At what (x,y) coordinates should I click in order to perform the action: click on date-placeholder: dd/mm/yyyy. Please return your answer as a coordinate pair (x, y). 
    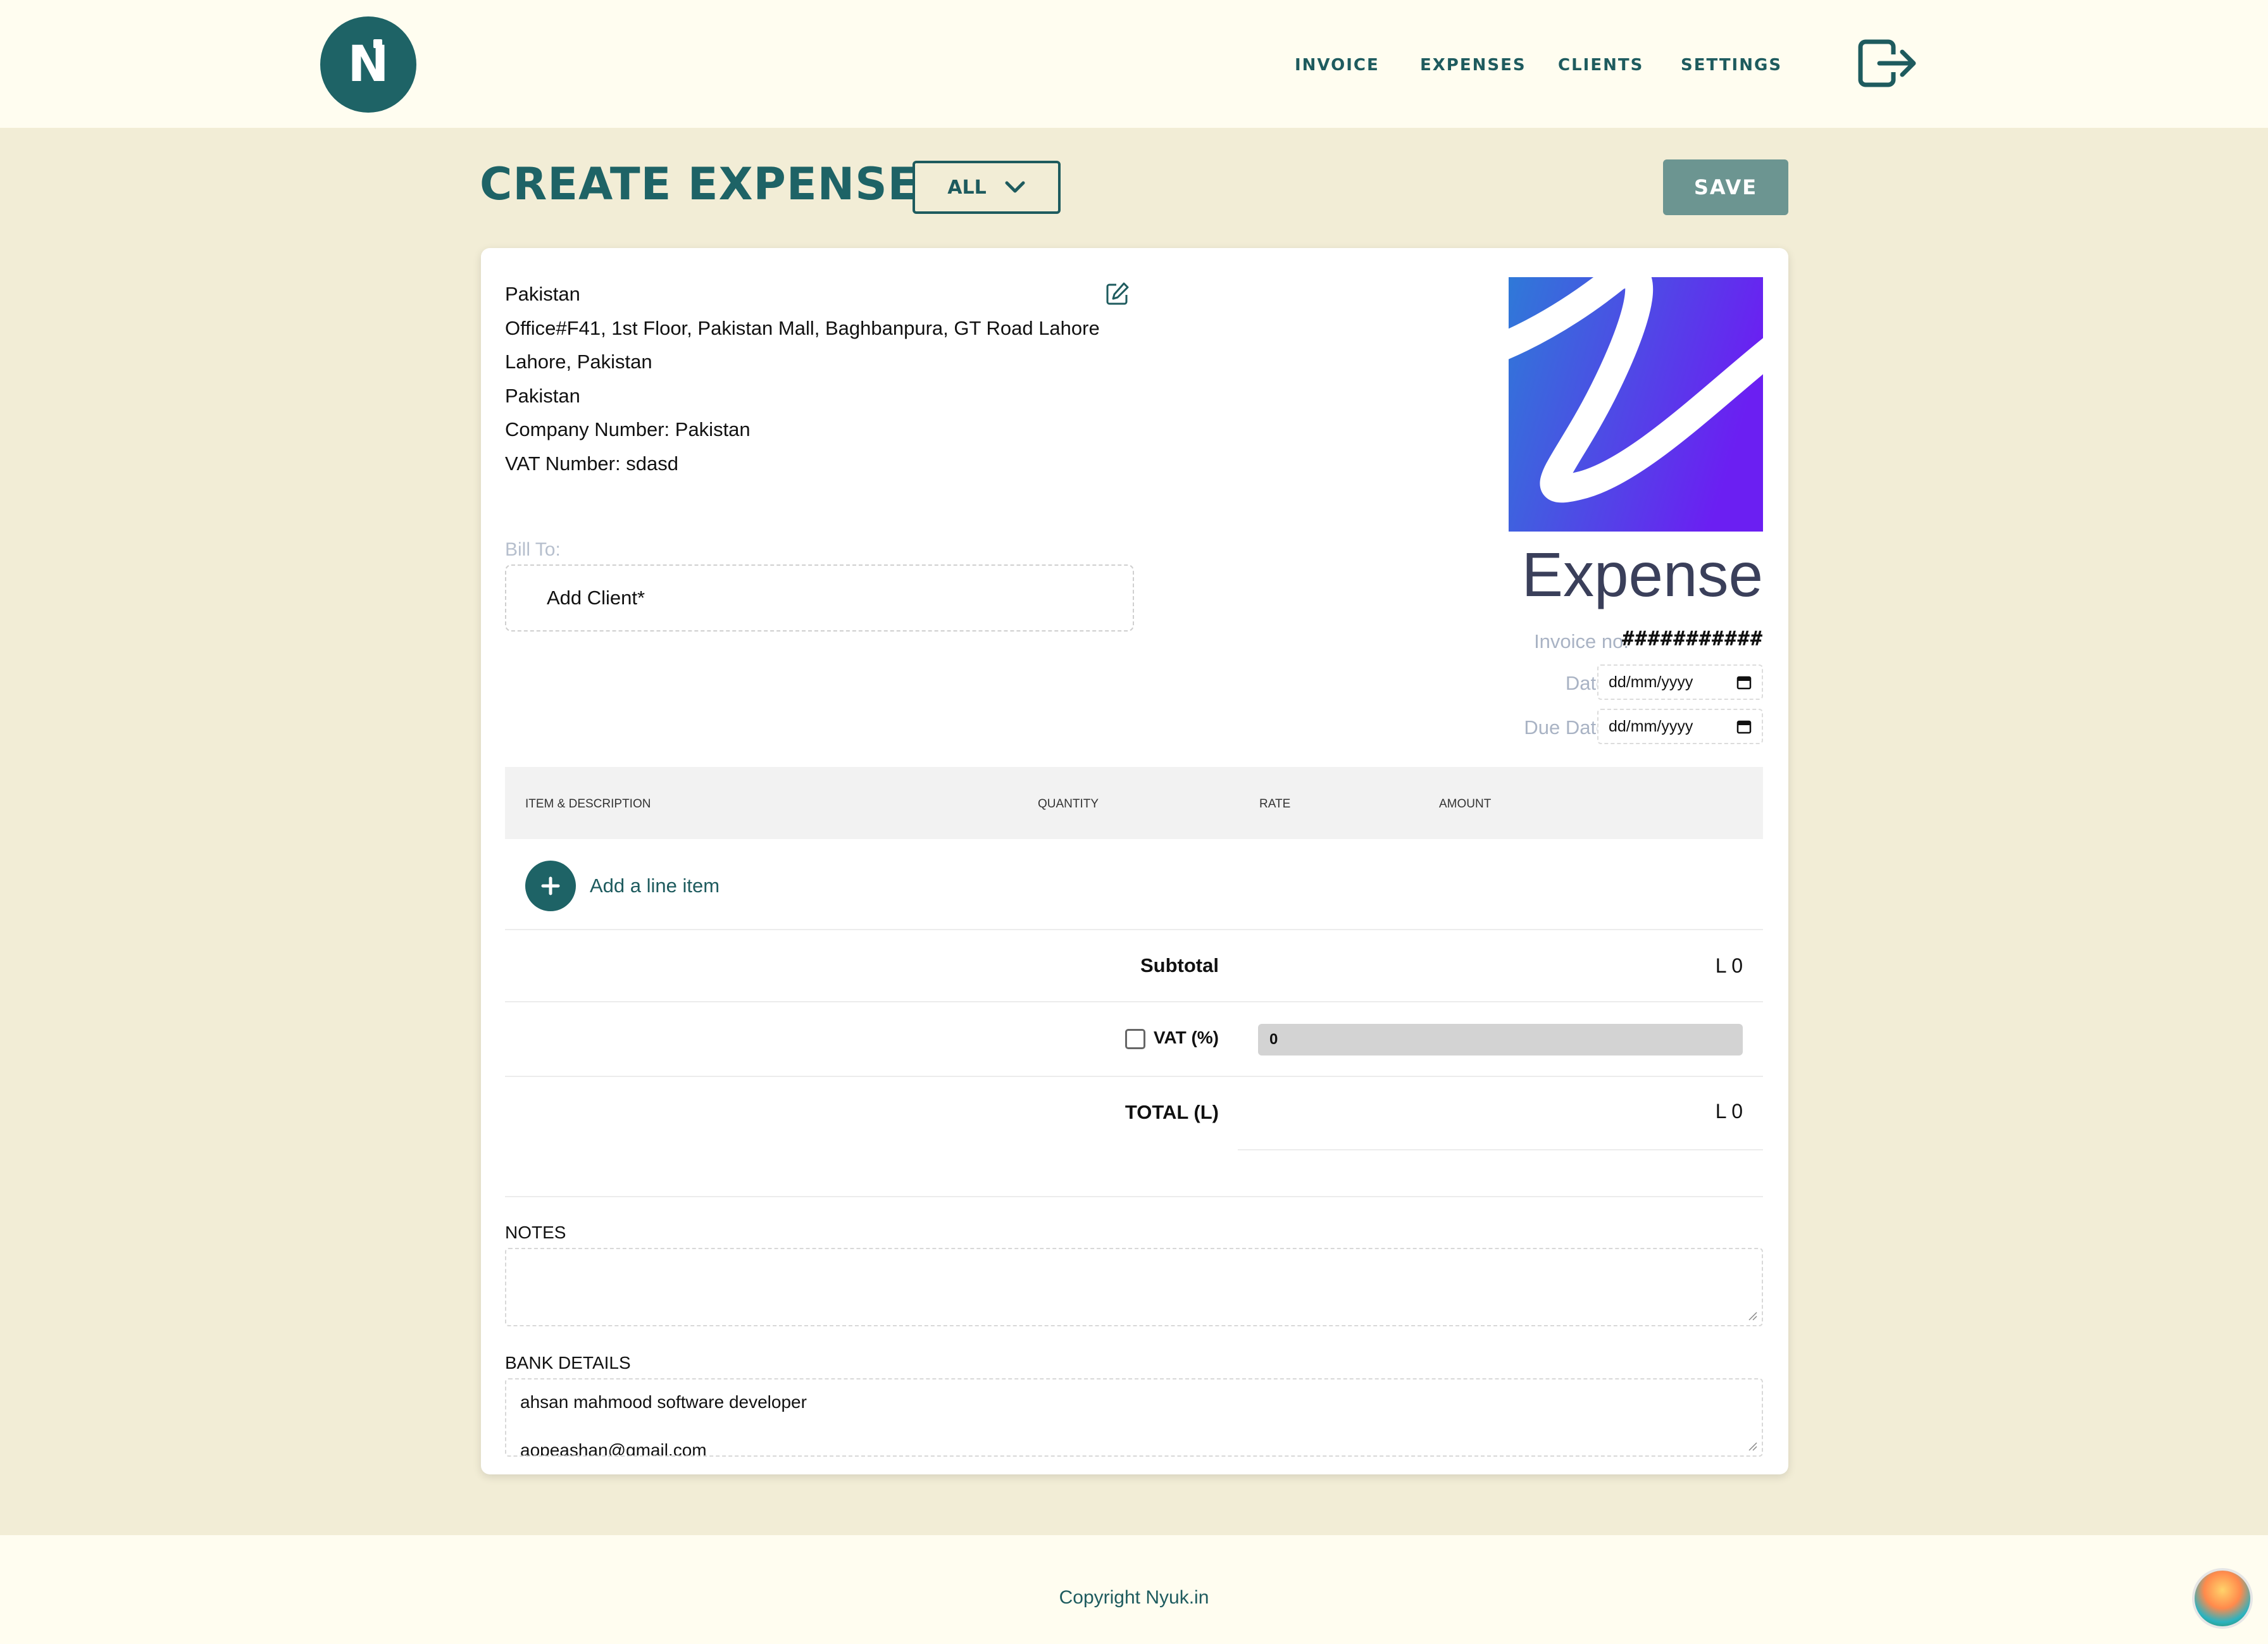
    Looking at the image, I should click on (1651, 682).